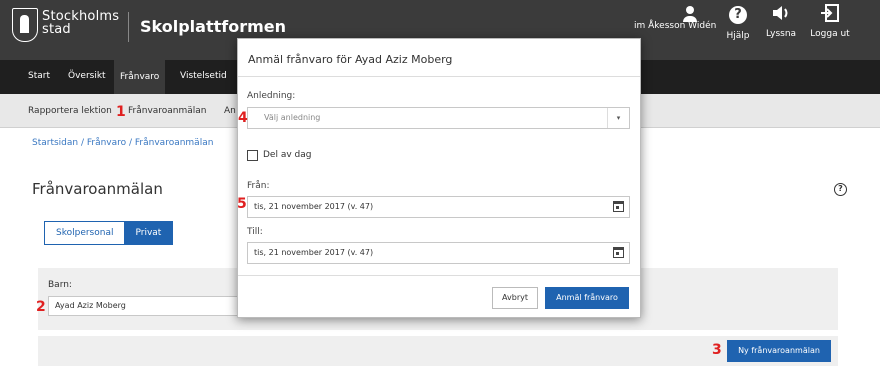 The width and height of the screenshot is (880, 374). I want to click on from-date-value: tis, 21 november 2017 (v. 47), so click(314, 206).